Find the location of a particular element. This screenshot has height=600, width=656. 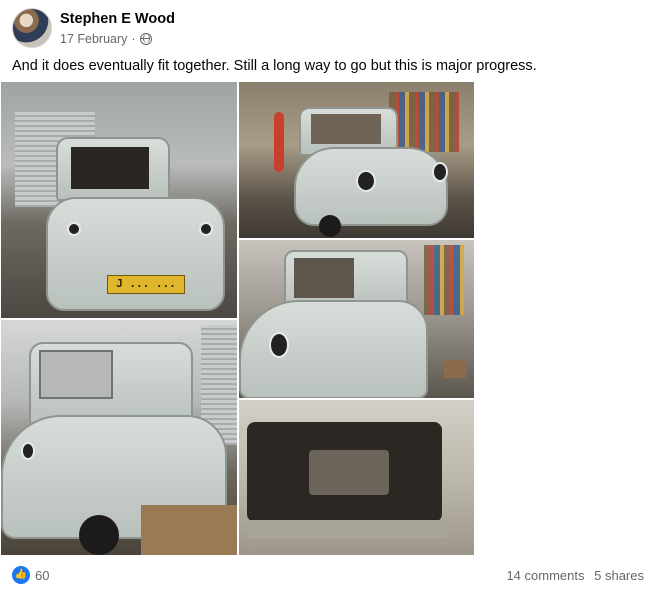

step-stool is located at coordinates (455, 369).